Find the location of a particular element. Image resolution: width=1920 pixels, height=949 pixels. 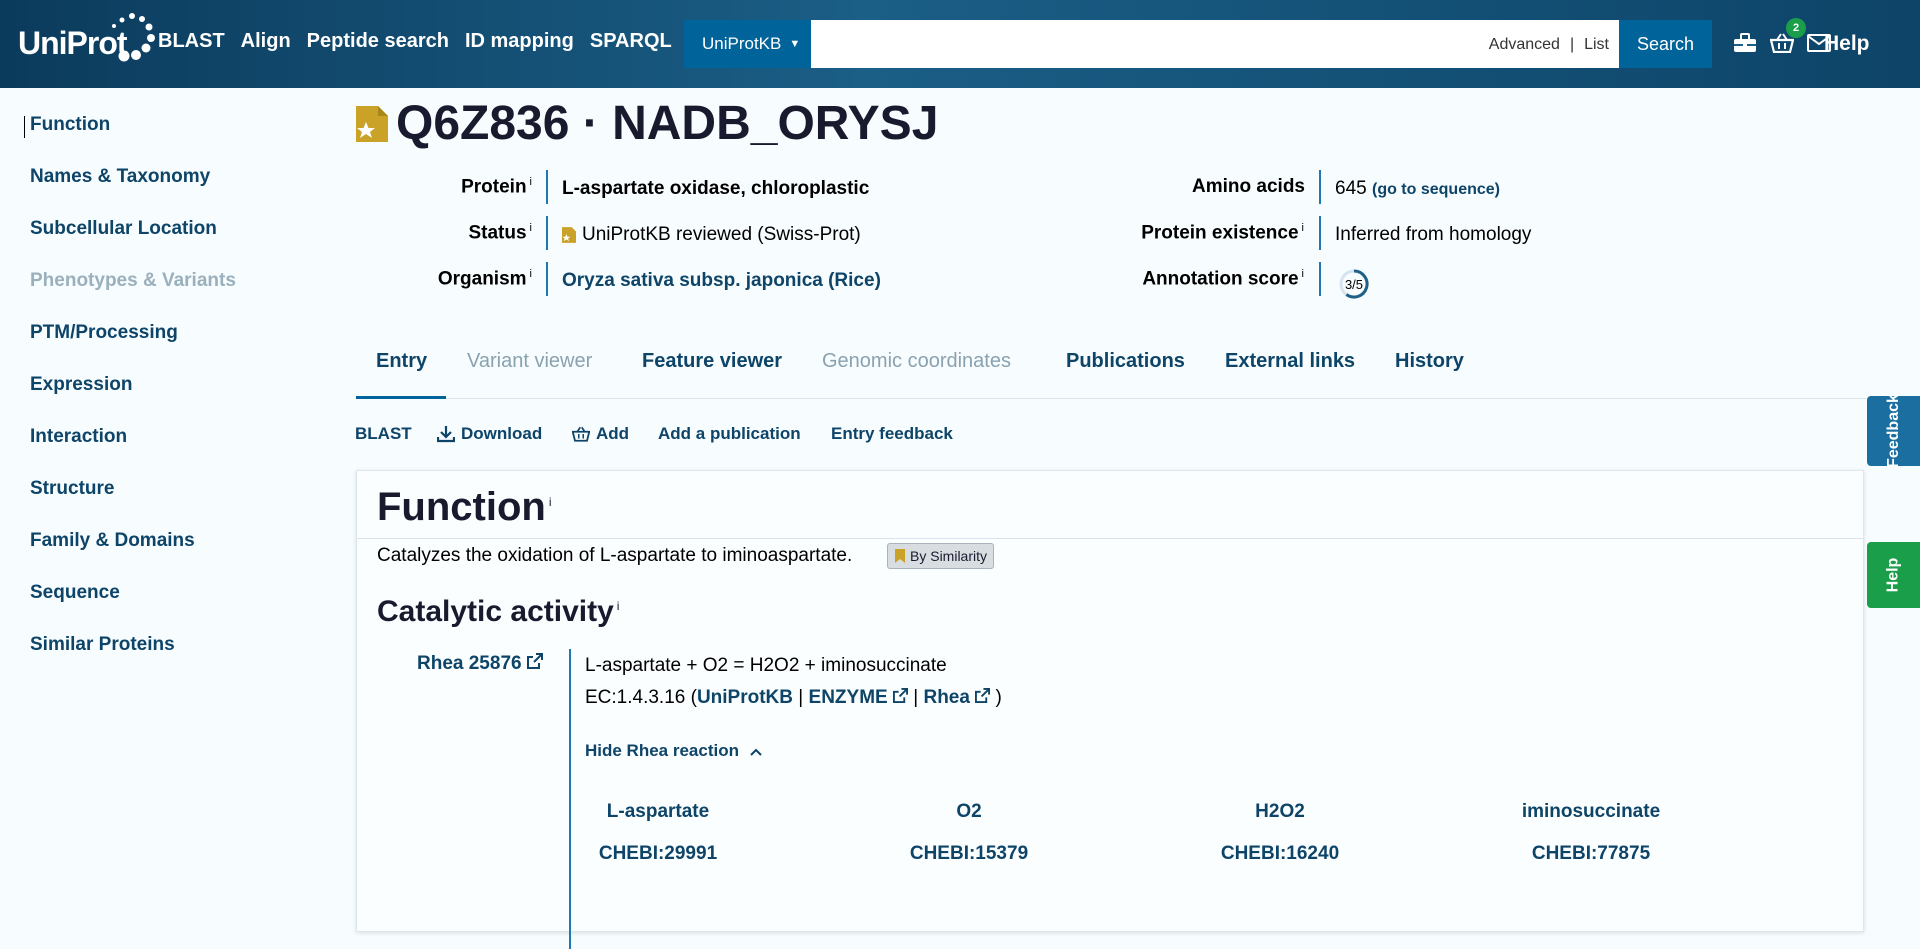

search-input: Advanced | List is located at coordinates (1215, 44).